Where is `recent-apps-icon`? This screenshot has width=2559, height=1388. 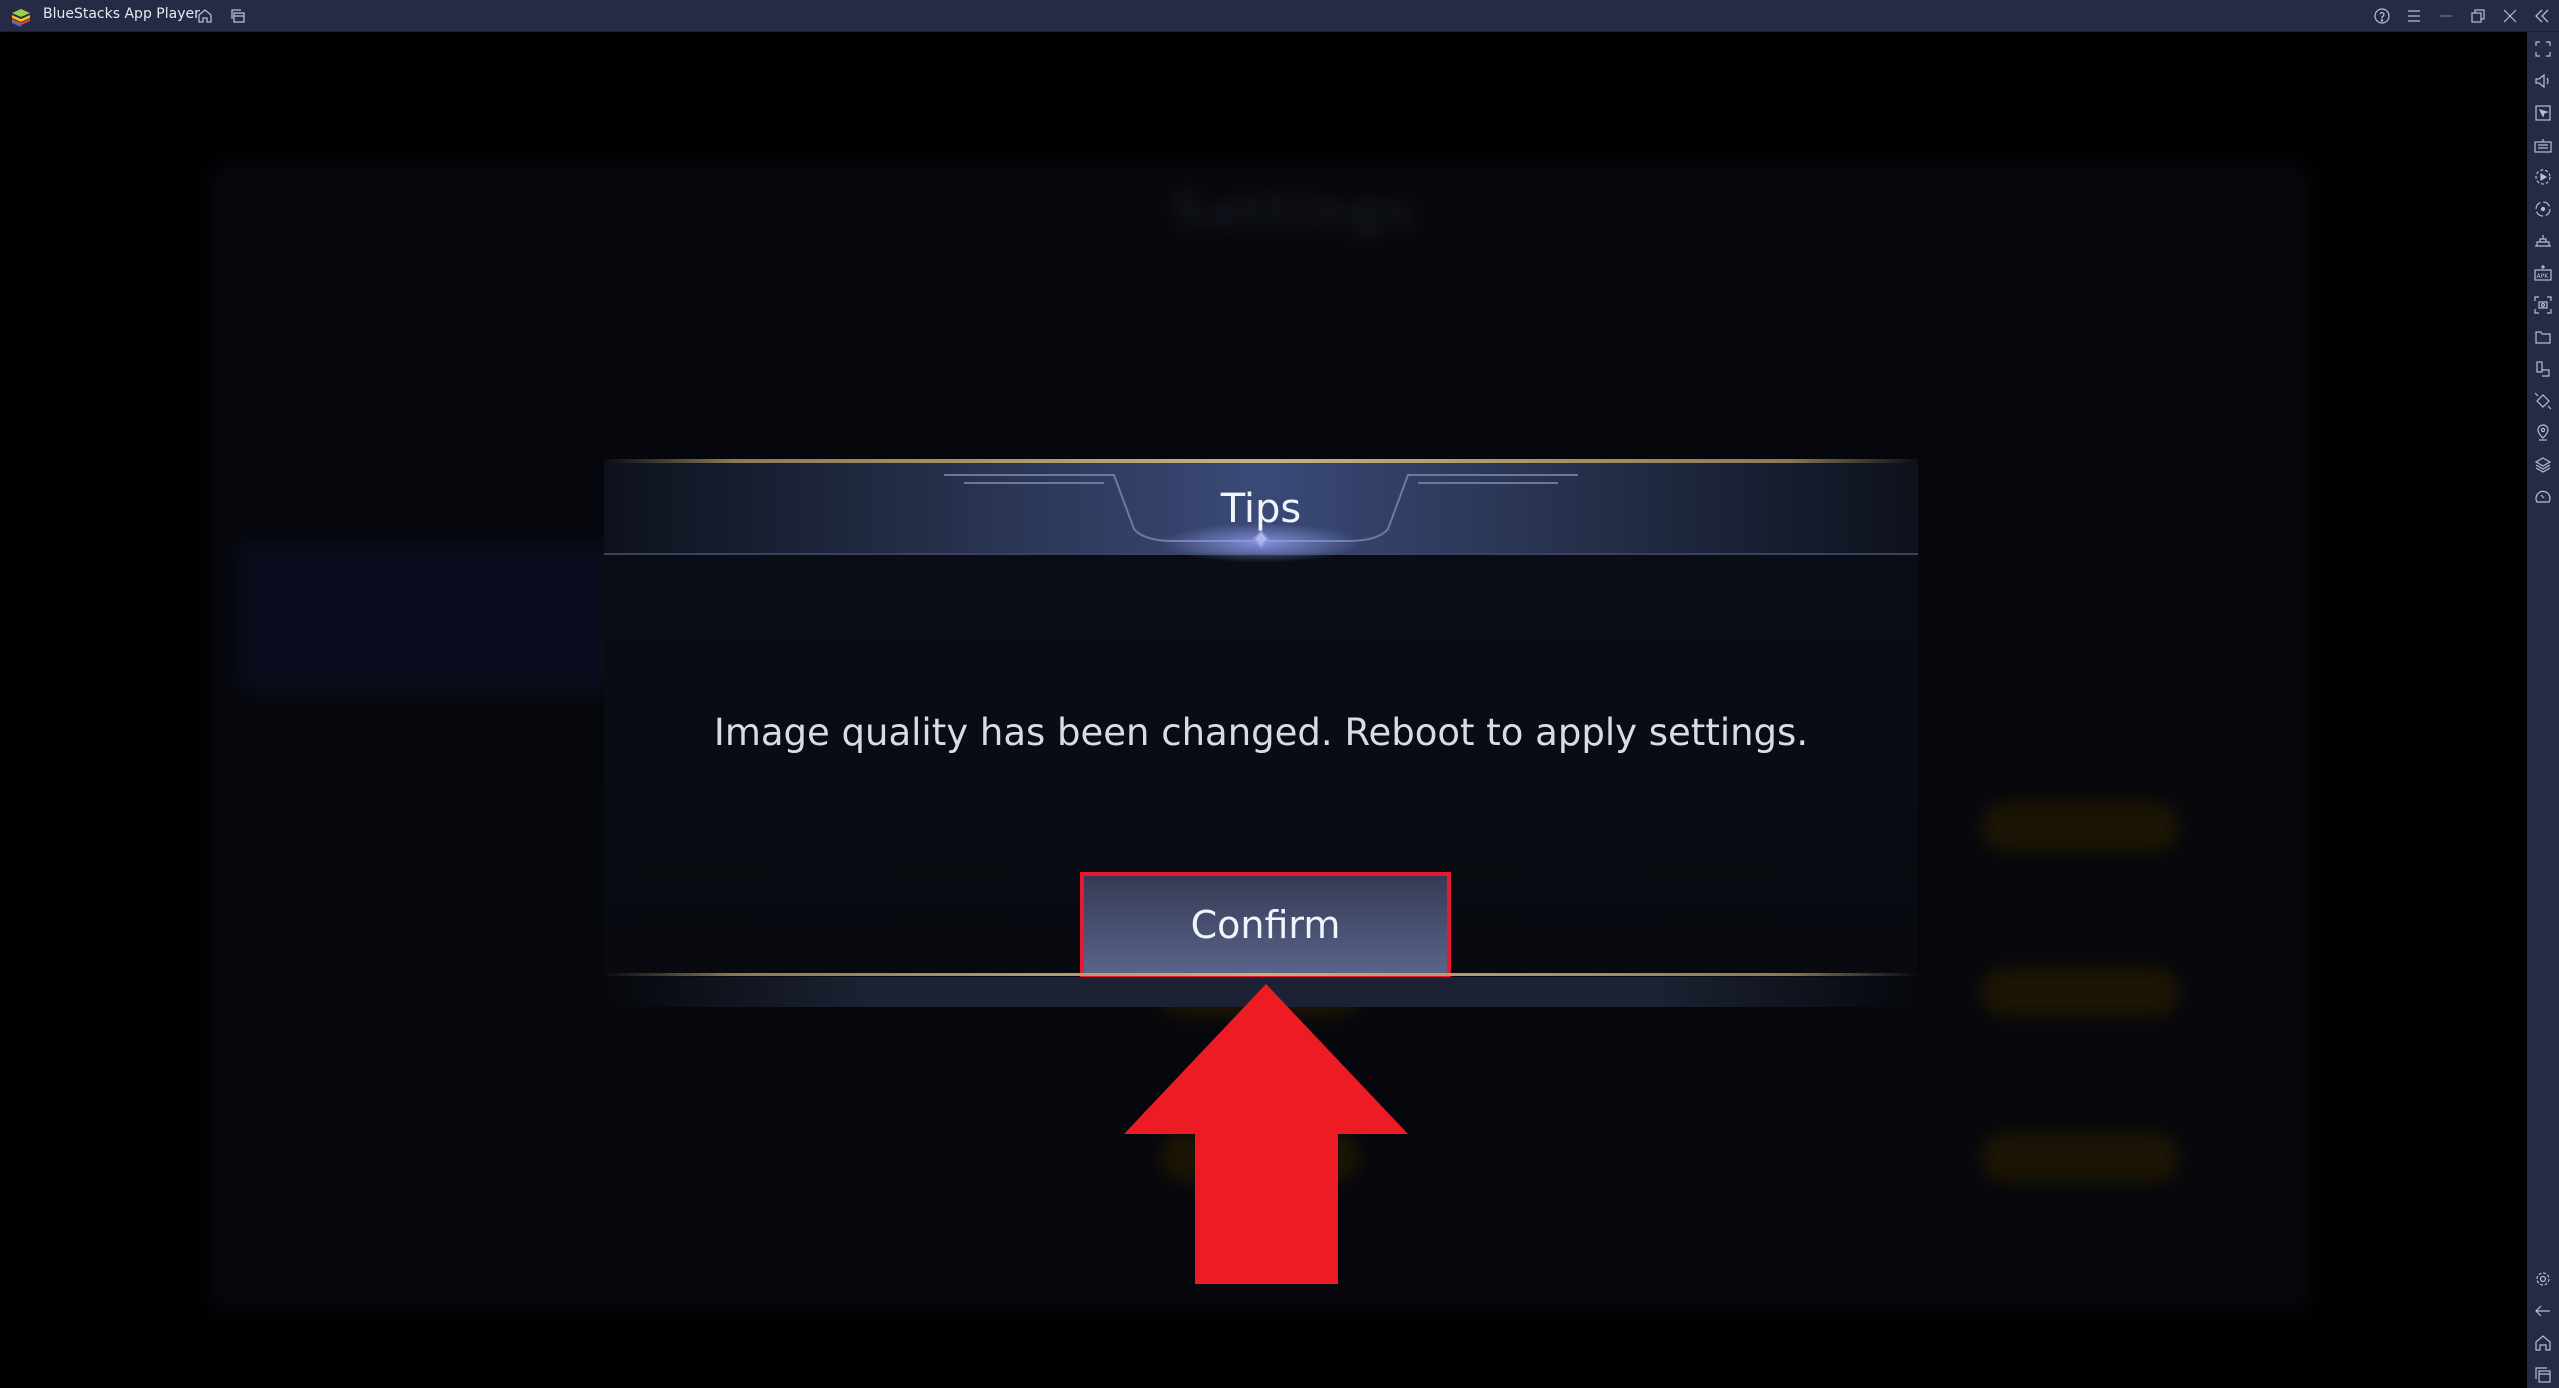
recent-apps-icon is located at coordinates (2543, 1375).